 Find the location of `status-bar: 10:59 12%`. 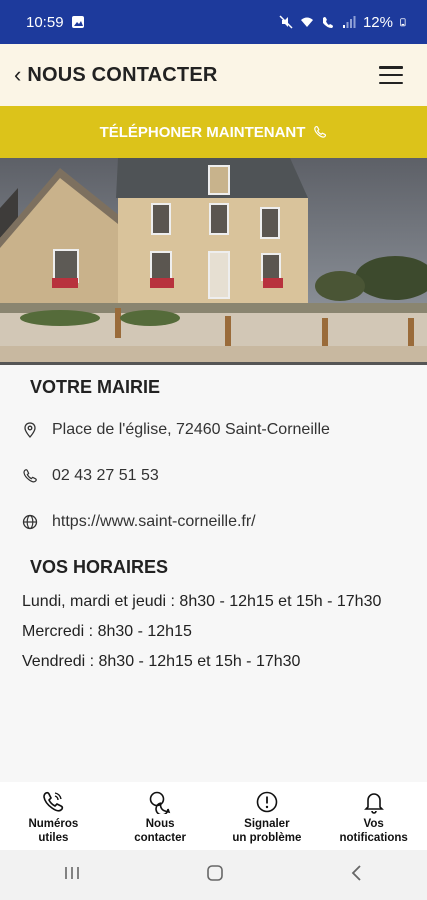

status-bar: 10:59 12% is located at coordinates (213, 22).